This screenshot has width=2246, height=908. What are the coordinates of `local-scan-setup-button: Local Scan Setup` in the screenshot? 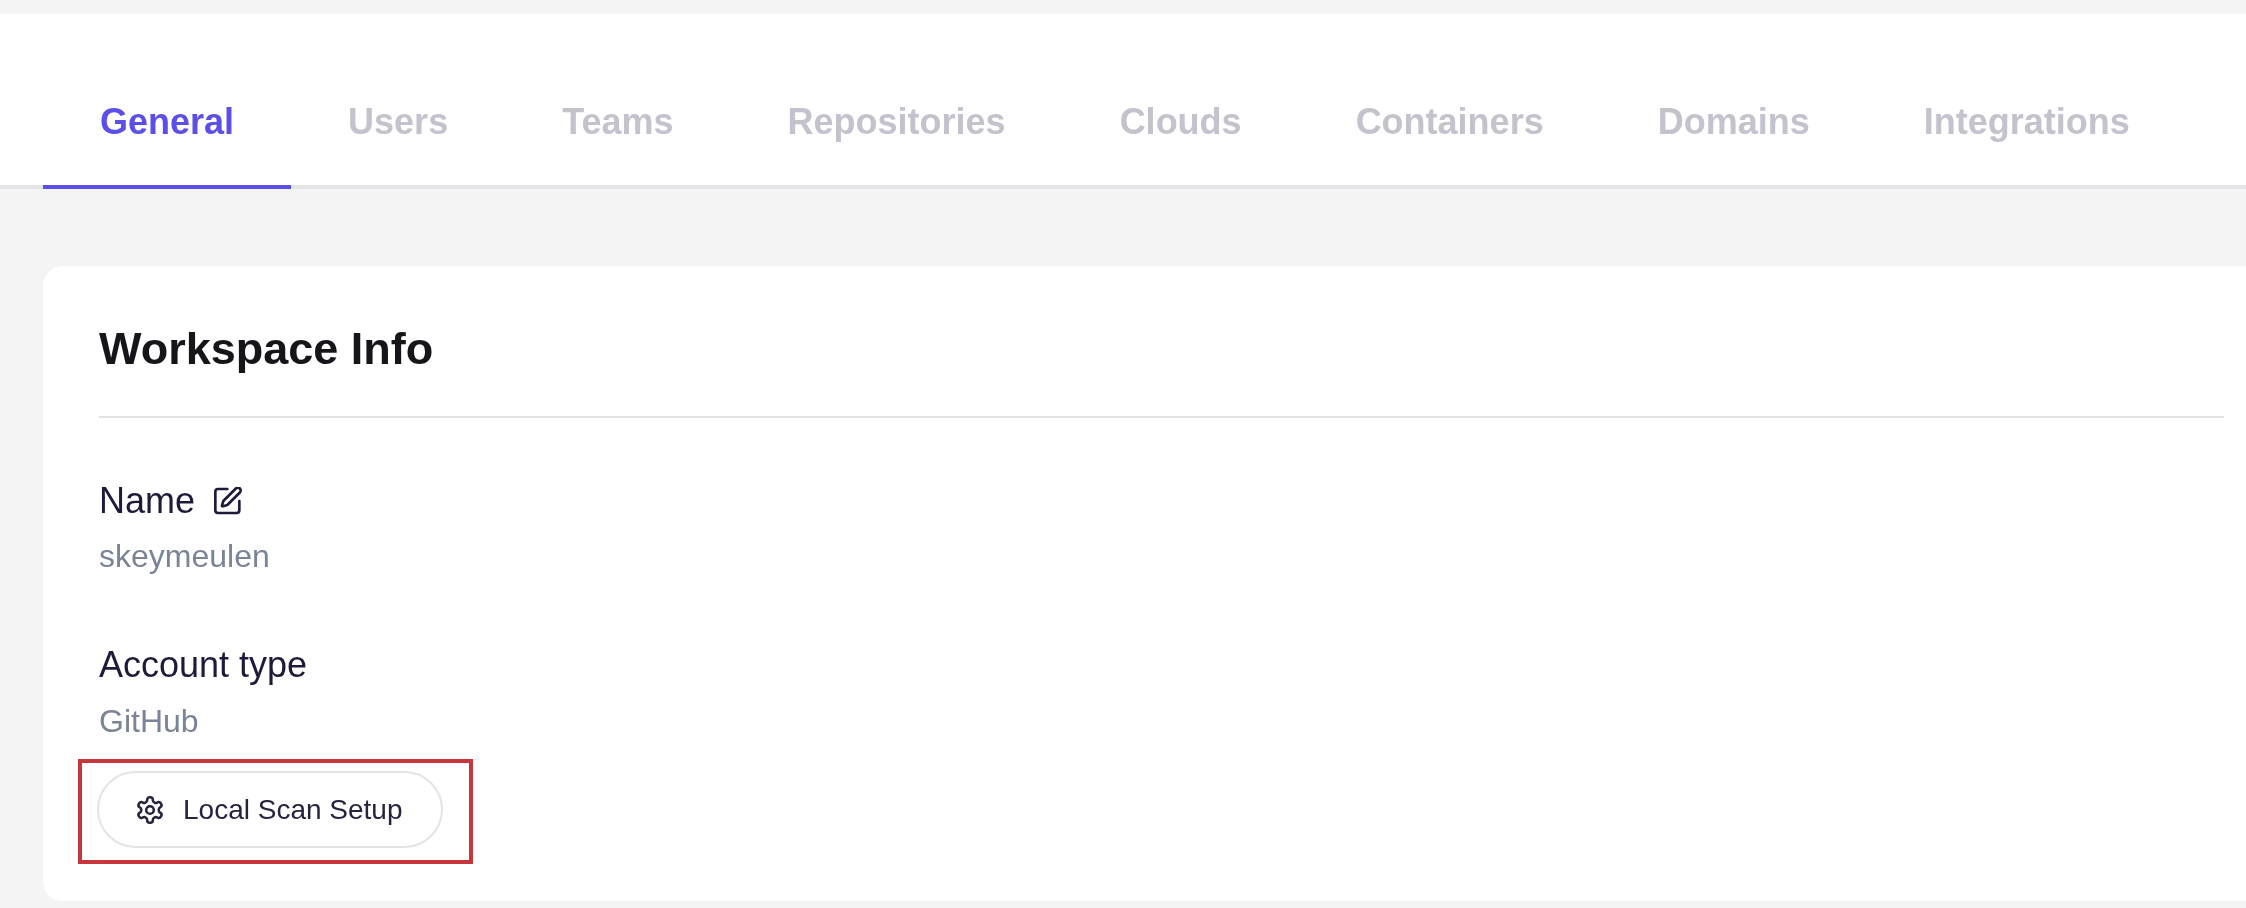 It's located at (270, 809).